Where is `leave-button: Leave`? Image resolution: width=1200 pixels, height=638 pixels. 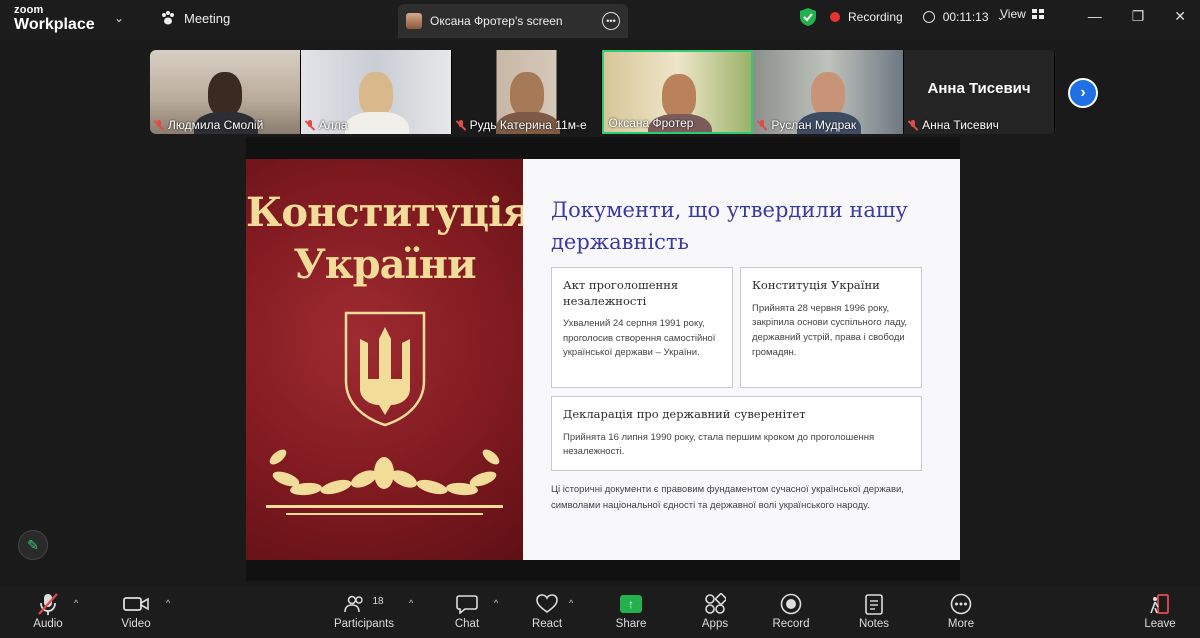 leave-button: Leave is located at coordinates (1160, 610).